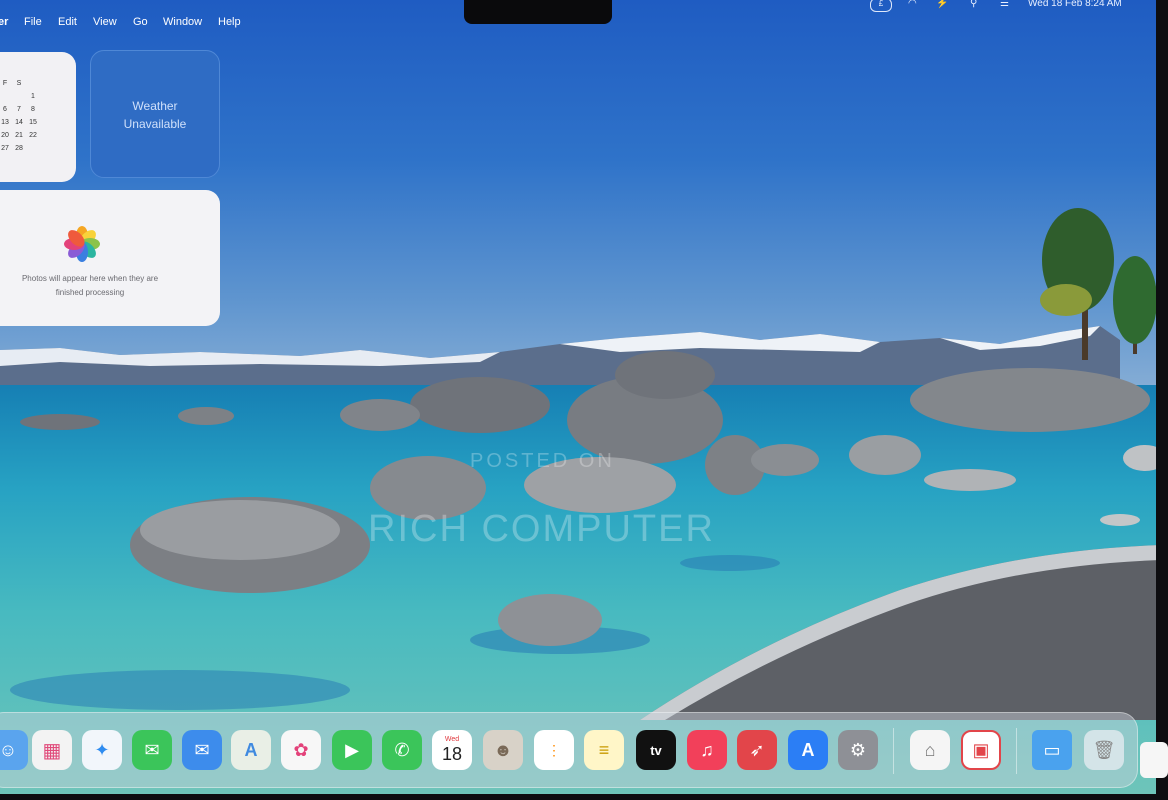  Describe the element at coordinates (19, 83) in the screenshot. I see `calendar-cell: S` at that location.